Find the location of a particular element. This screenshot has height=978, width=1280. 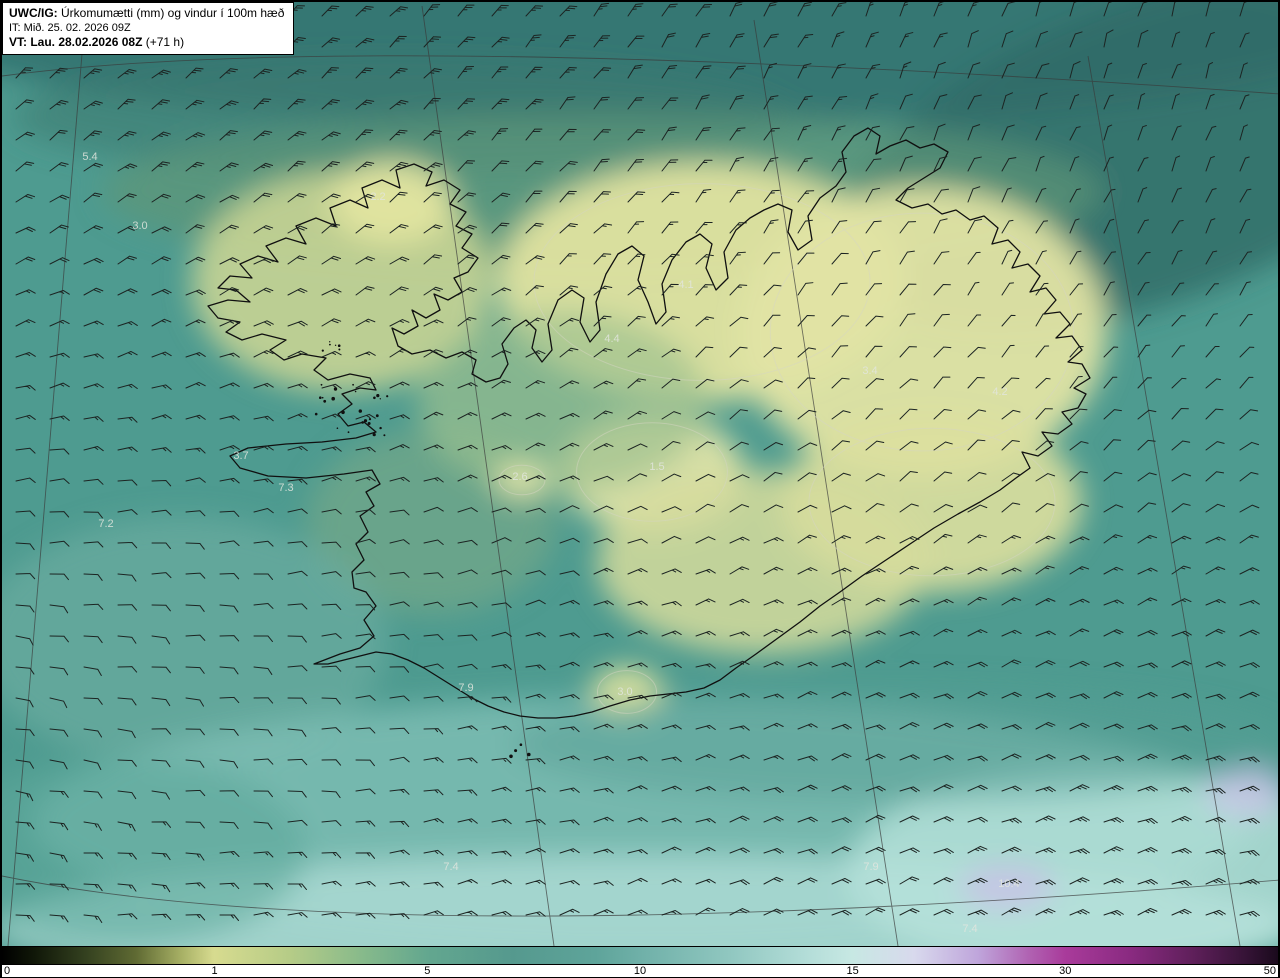

contour-label: 1.5 is located at coordinates (656, 467).